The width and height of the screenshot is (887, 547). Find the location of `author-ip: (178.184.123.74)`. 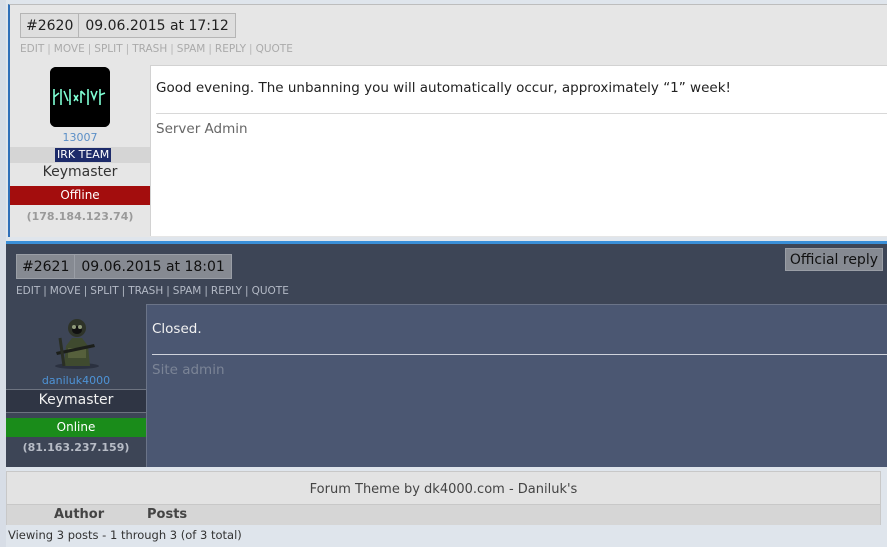

author-ip: (178.184.123.74) is located at coordinates (80, 216).